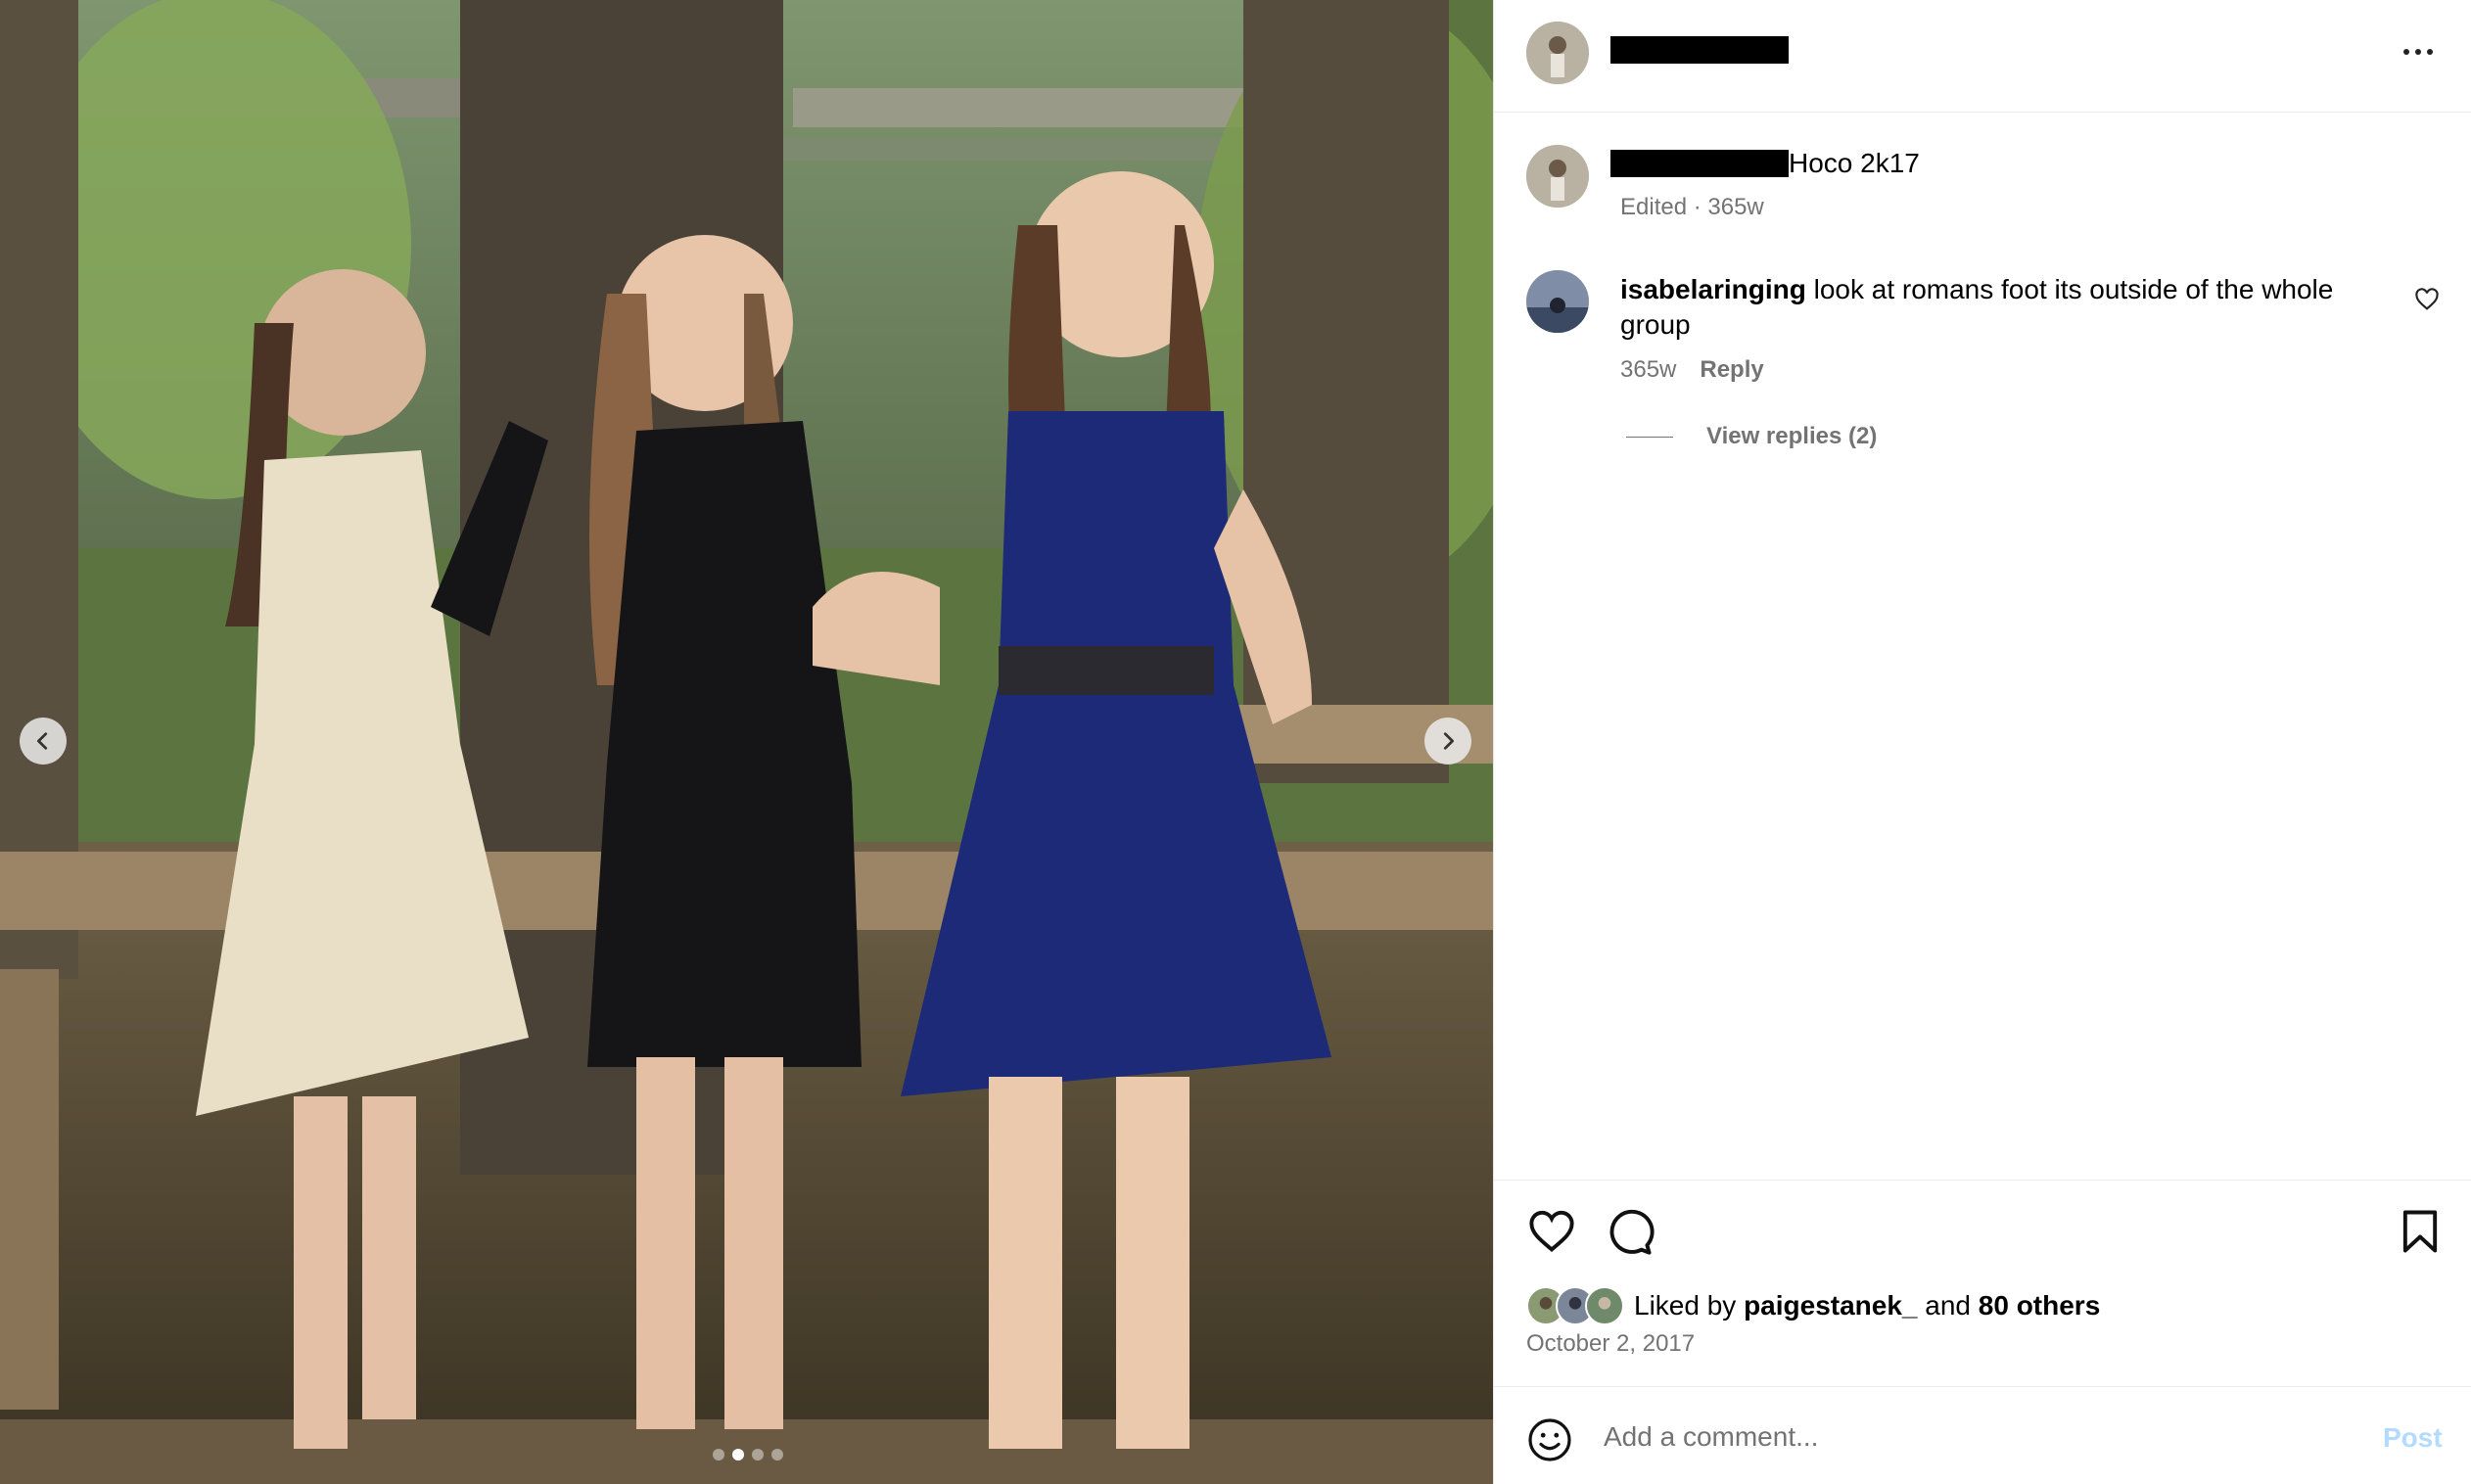 The image size is (2471, 1484). Describe the element at coordinates (2406, 52) in the screenshot. I see `more-options-icon` at that location.